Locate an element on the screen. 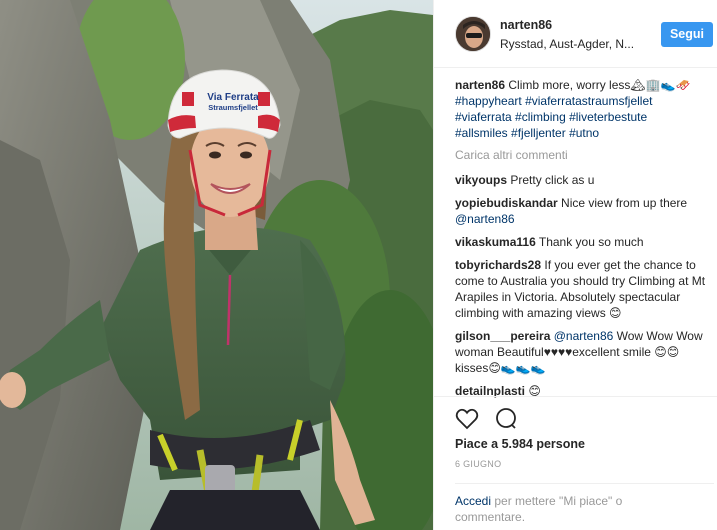 The width and height of the screenshot is (717, 530). comment: vikyoups Pretty click as u is located at coordinates (584, 180).